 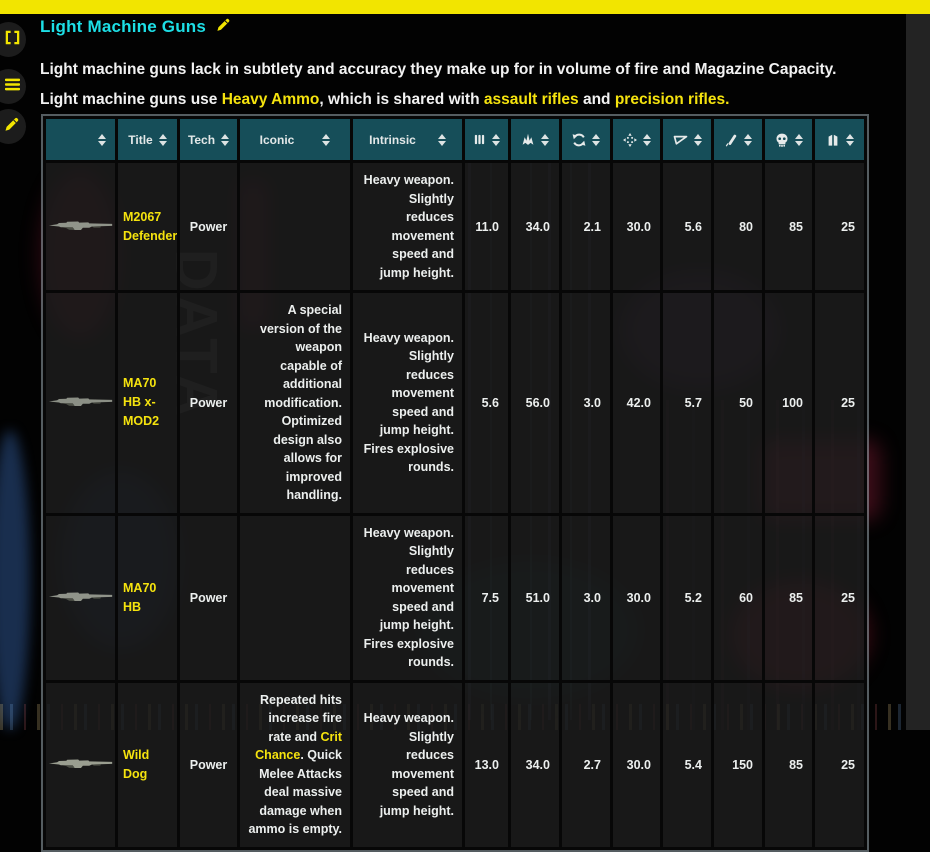 I want to click on focus-frame-icon, so click(x=10, y=40).